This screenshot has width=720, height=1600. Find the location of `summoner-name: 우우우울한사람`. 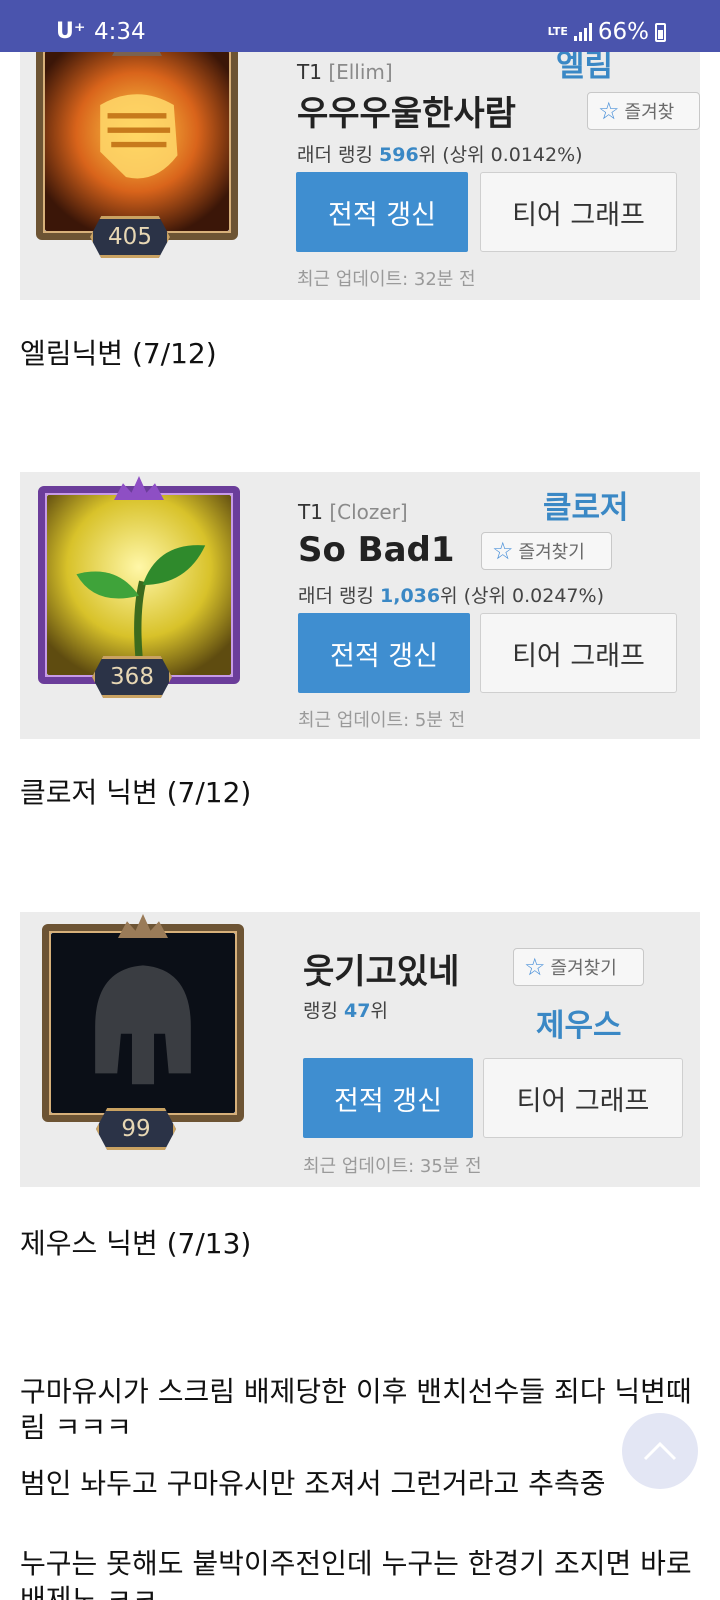

summoner-name: 우우우울한사람 is located at coordinates (406, 114).